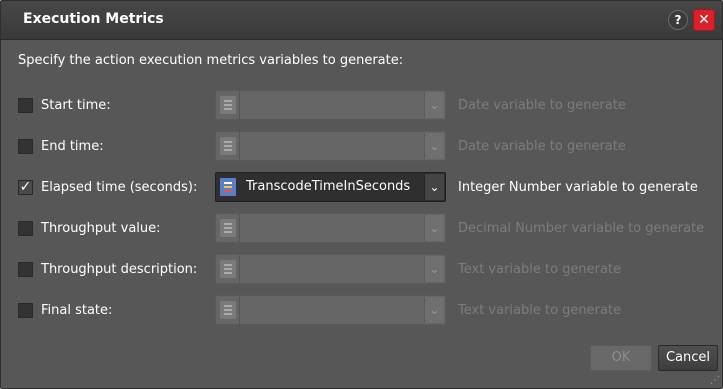 Image resolution: width=723 pixels, height=389 pixels. What do you see at coordinates (704, 20) in the screenshot?
I see `close-icon: ✕` at bounding box center [704, 20].